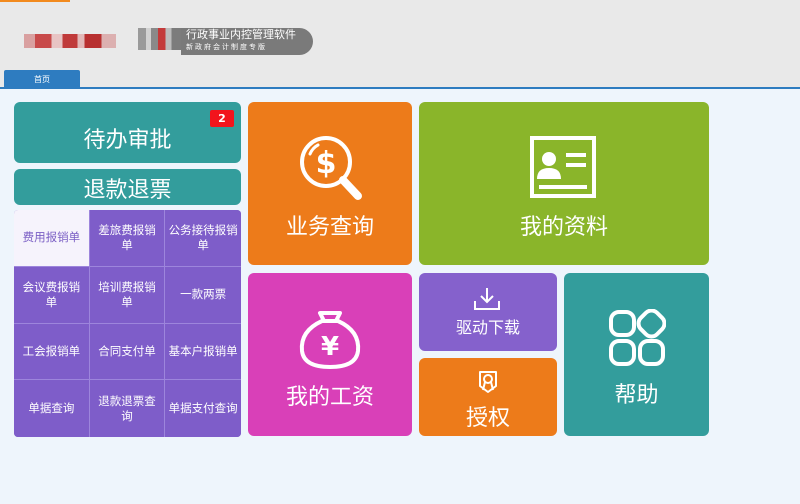  I want to click on my-salary-label: 我的工资, so click(329, 397).